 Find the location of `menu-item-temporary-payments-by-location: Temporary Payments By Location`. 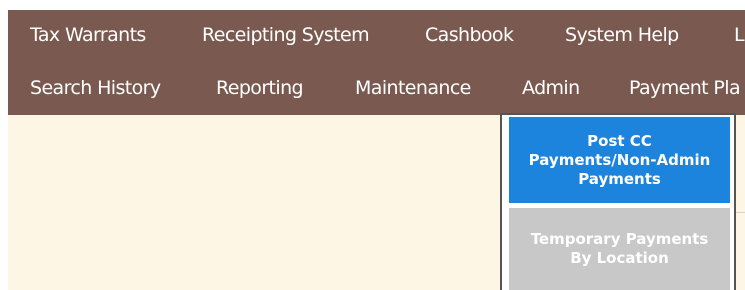

menu-item-temporary-payments-by-location: Temporary Payments By Location is located at coordinates (619, 249).